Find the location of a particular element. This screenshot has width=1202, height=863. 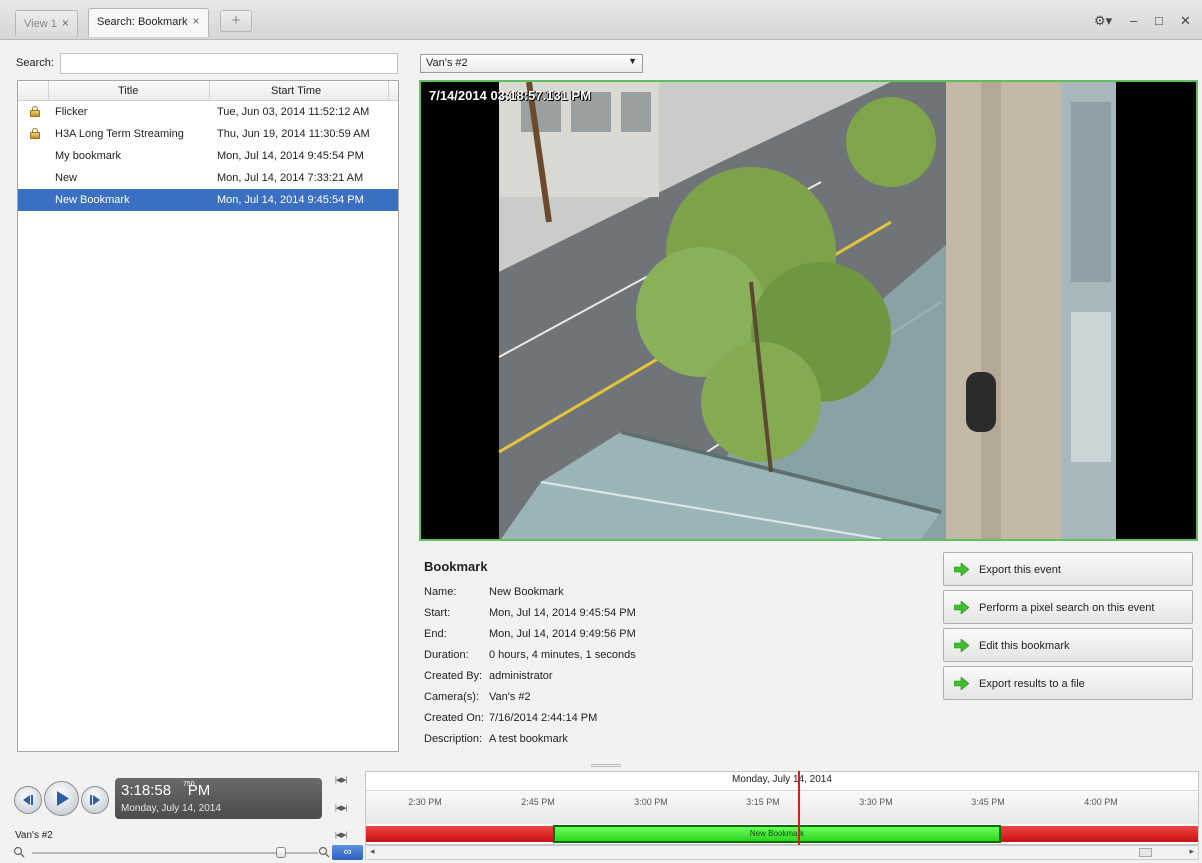

link-timeline-button: ∞ is located at coordinates (347, 852).